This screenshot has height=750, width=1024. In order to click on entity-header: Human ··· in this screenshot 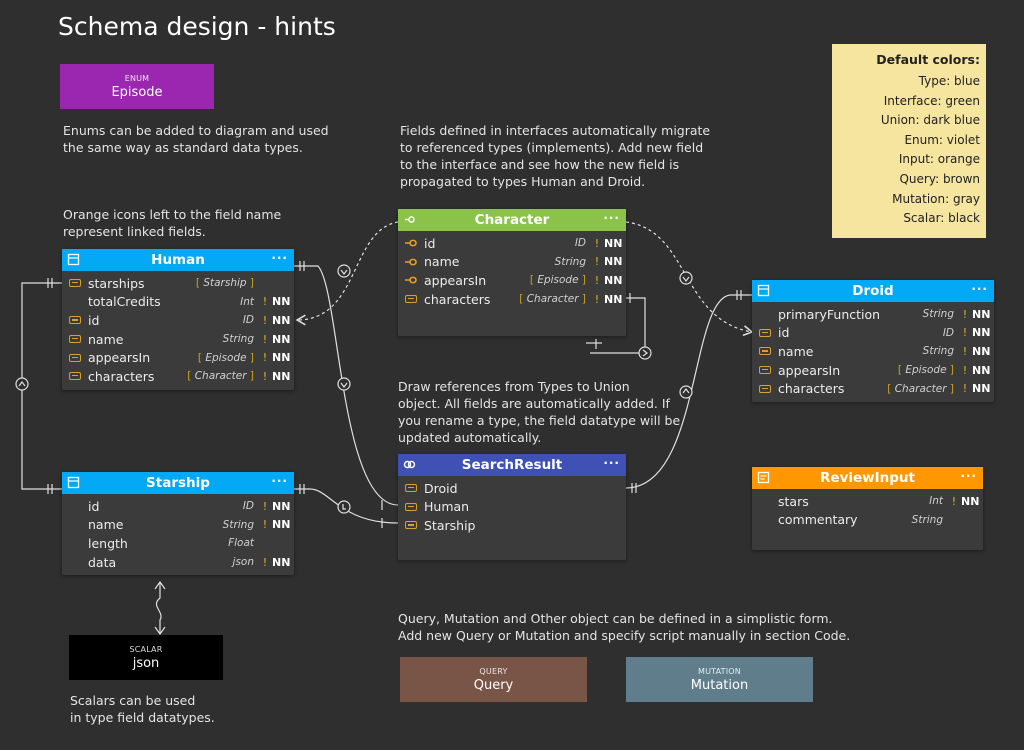, I will do `click(178, 260)`.